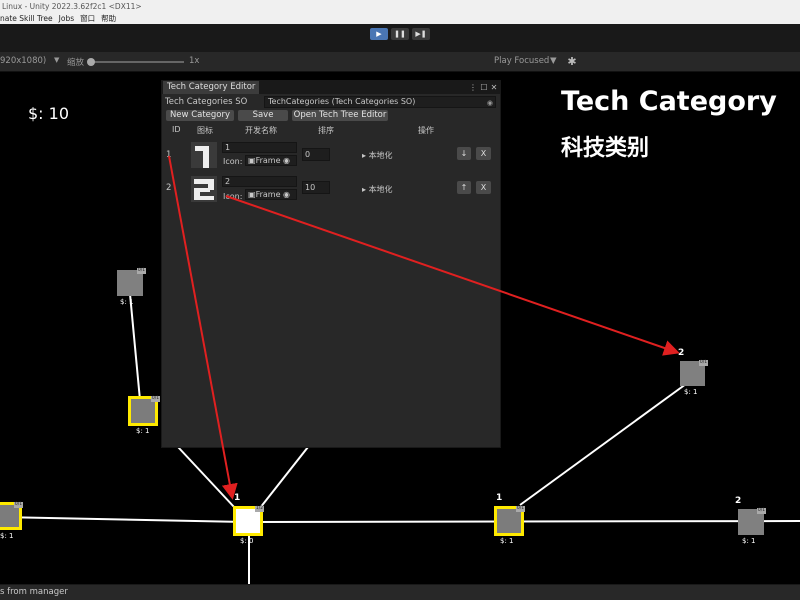  Describe the element at coordinates (379, 34) in the screenshot. I see `play-button: ▶` at that location.